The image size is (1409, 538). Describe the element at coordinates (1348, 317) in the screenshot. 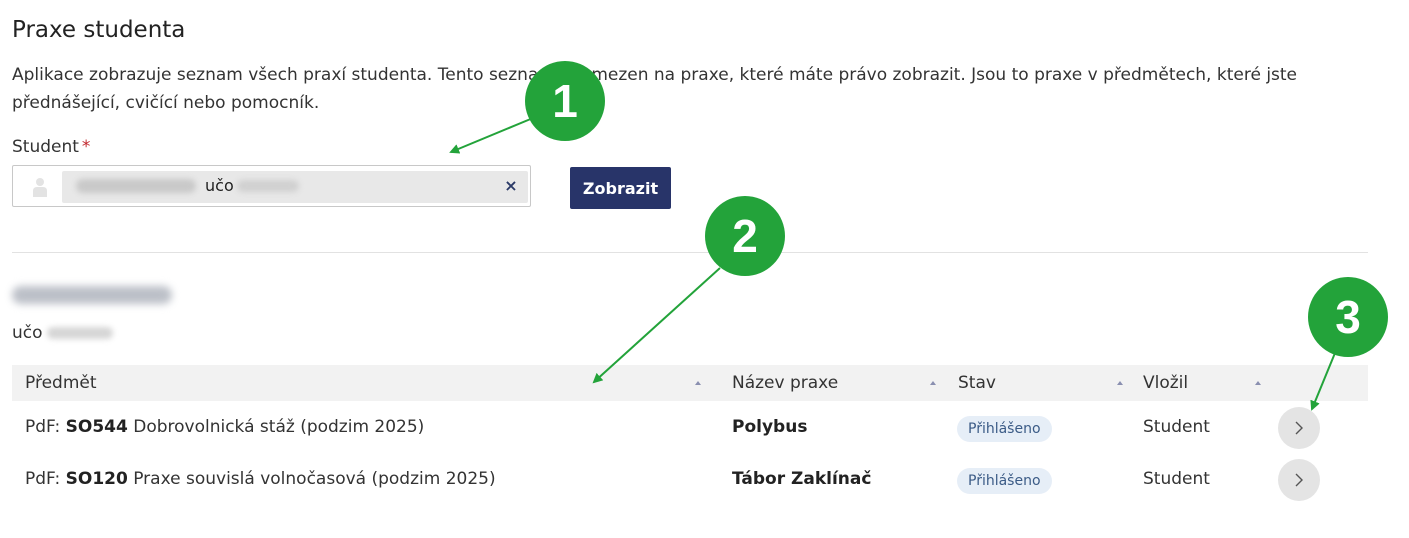

I see `callout-3: 3` at that location.